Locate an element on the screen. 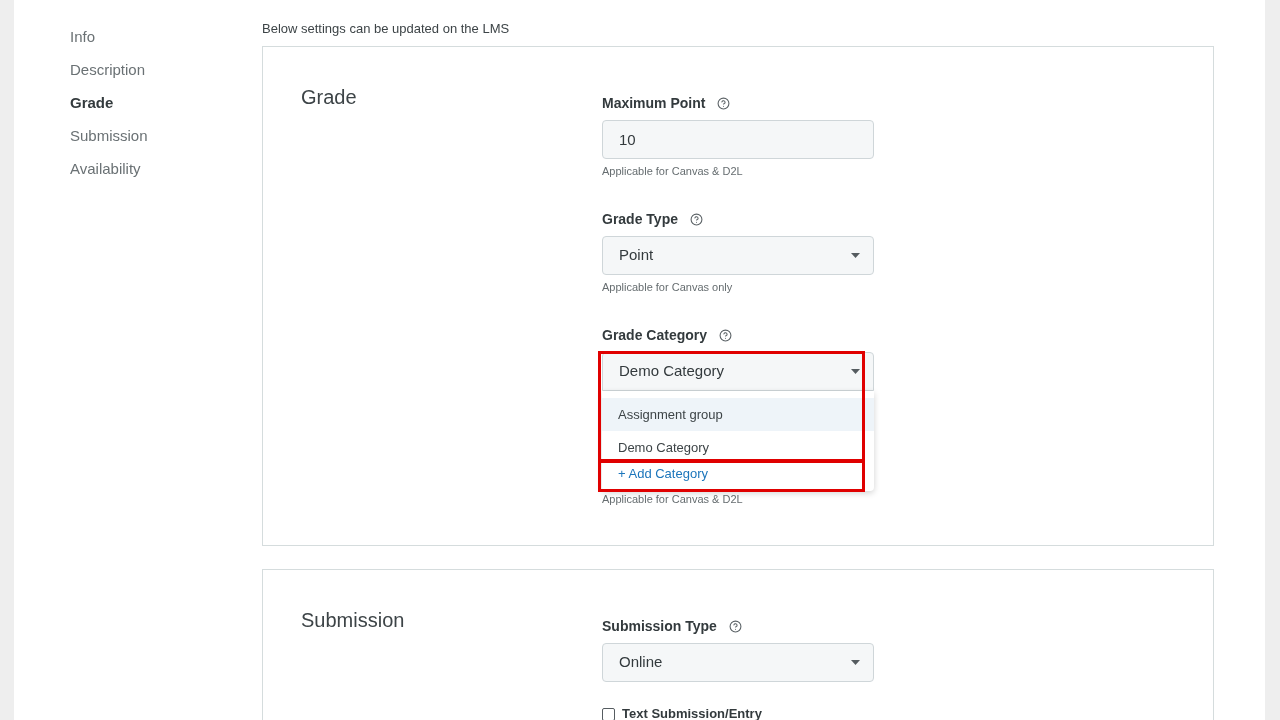 This screenshot has height=720, width=1280. sidebar-item: Description is located at coordinates (166, 70).